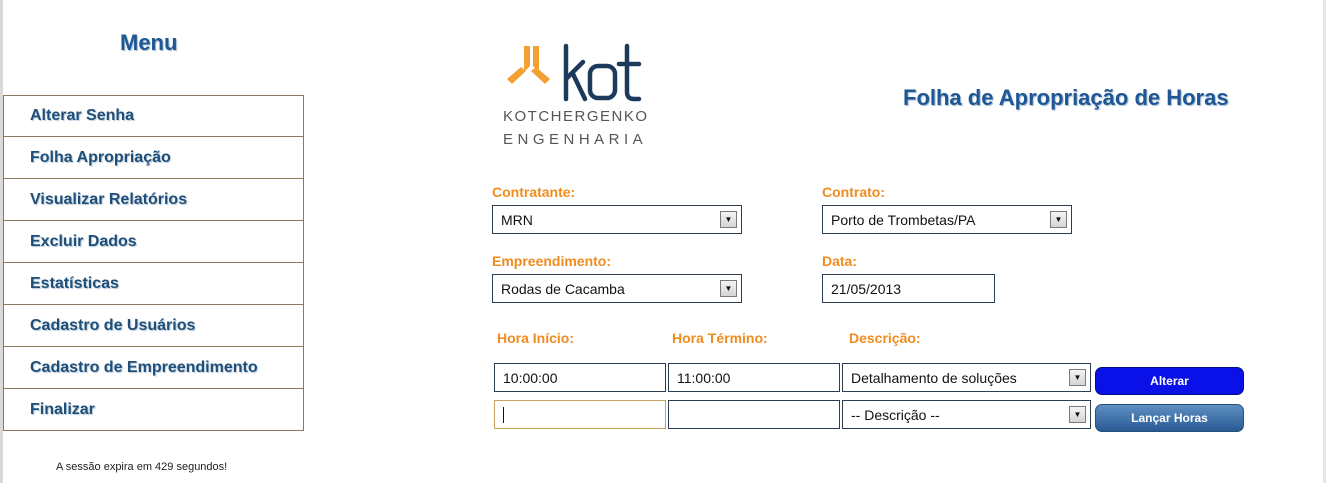 Image resolution: width=1326 pixels, height=483 pixels. Describe the element at coordinates (720, 338) in the screenshot. I see `hora-termino-header: Hora Término:` at that location.